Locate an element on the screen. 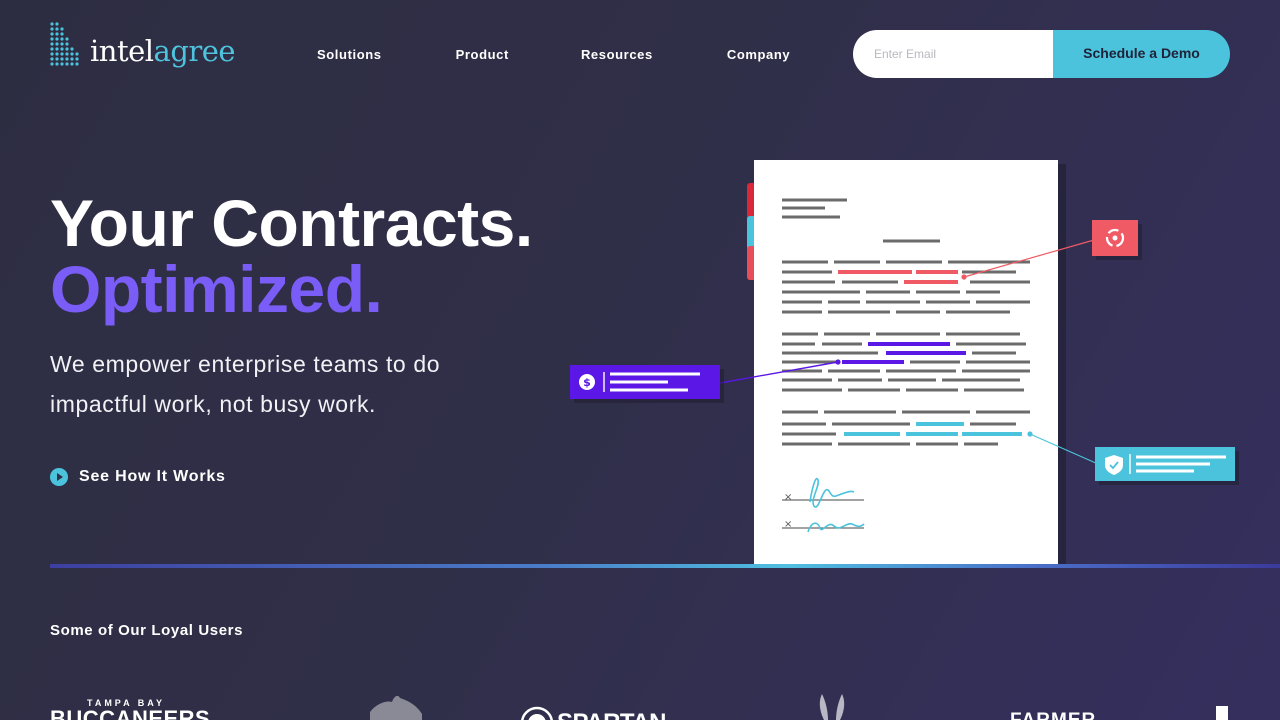 Image resolution: width=1280 pixels, height=720 pixels. demo-signup-form: Schedule a Demo is located at coordinates (1041, 54).